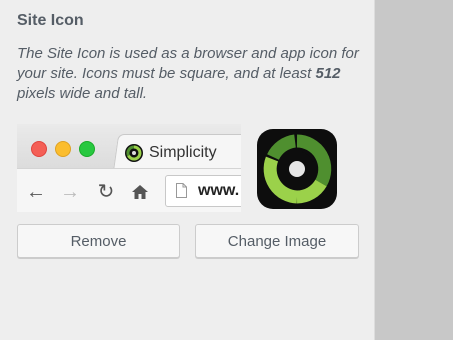  Describe the element at coordinates (277, 241) in the screenshot. I see `change-image-button: Change Image` at that location.